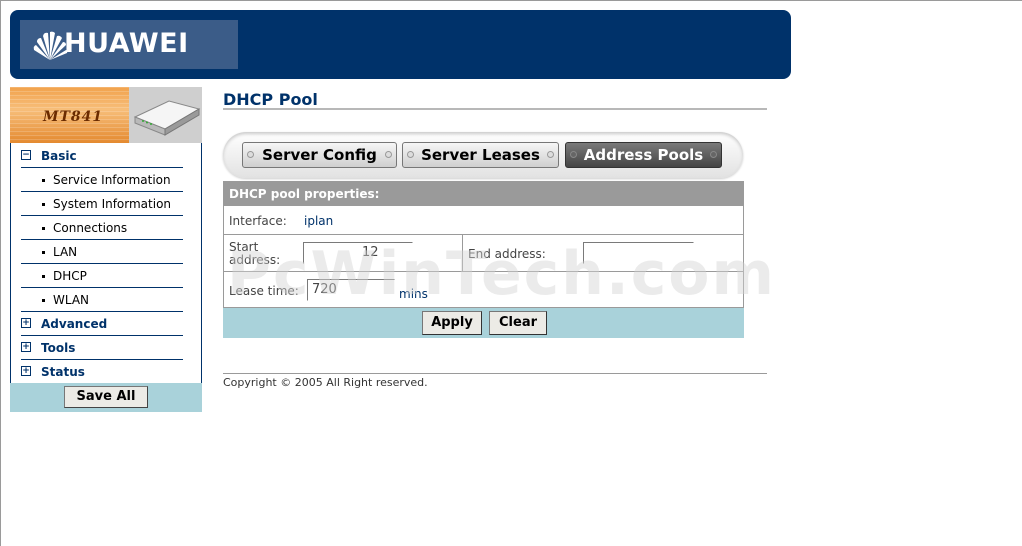 Image resolution: width=1022 pixels, height=546 pixels. What do you see at coordinates (112, 180) in the screenshot?
I see `sidebar-item-label: Service Information` at bounding box center [112, 180].